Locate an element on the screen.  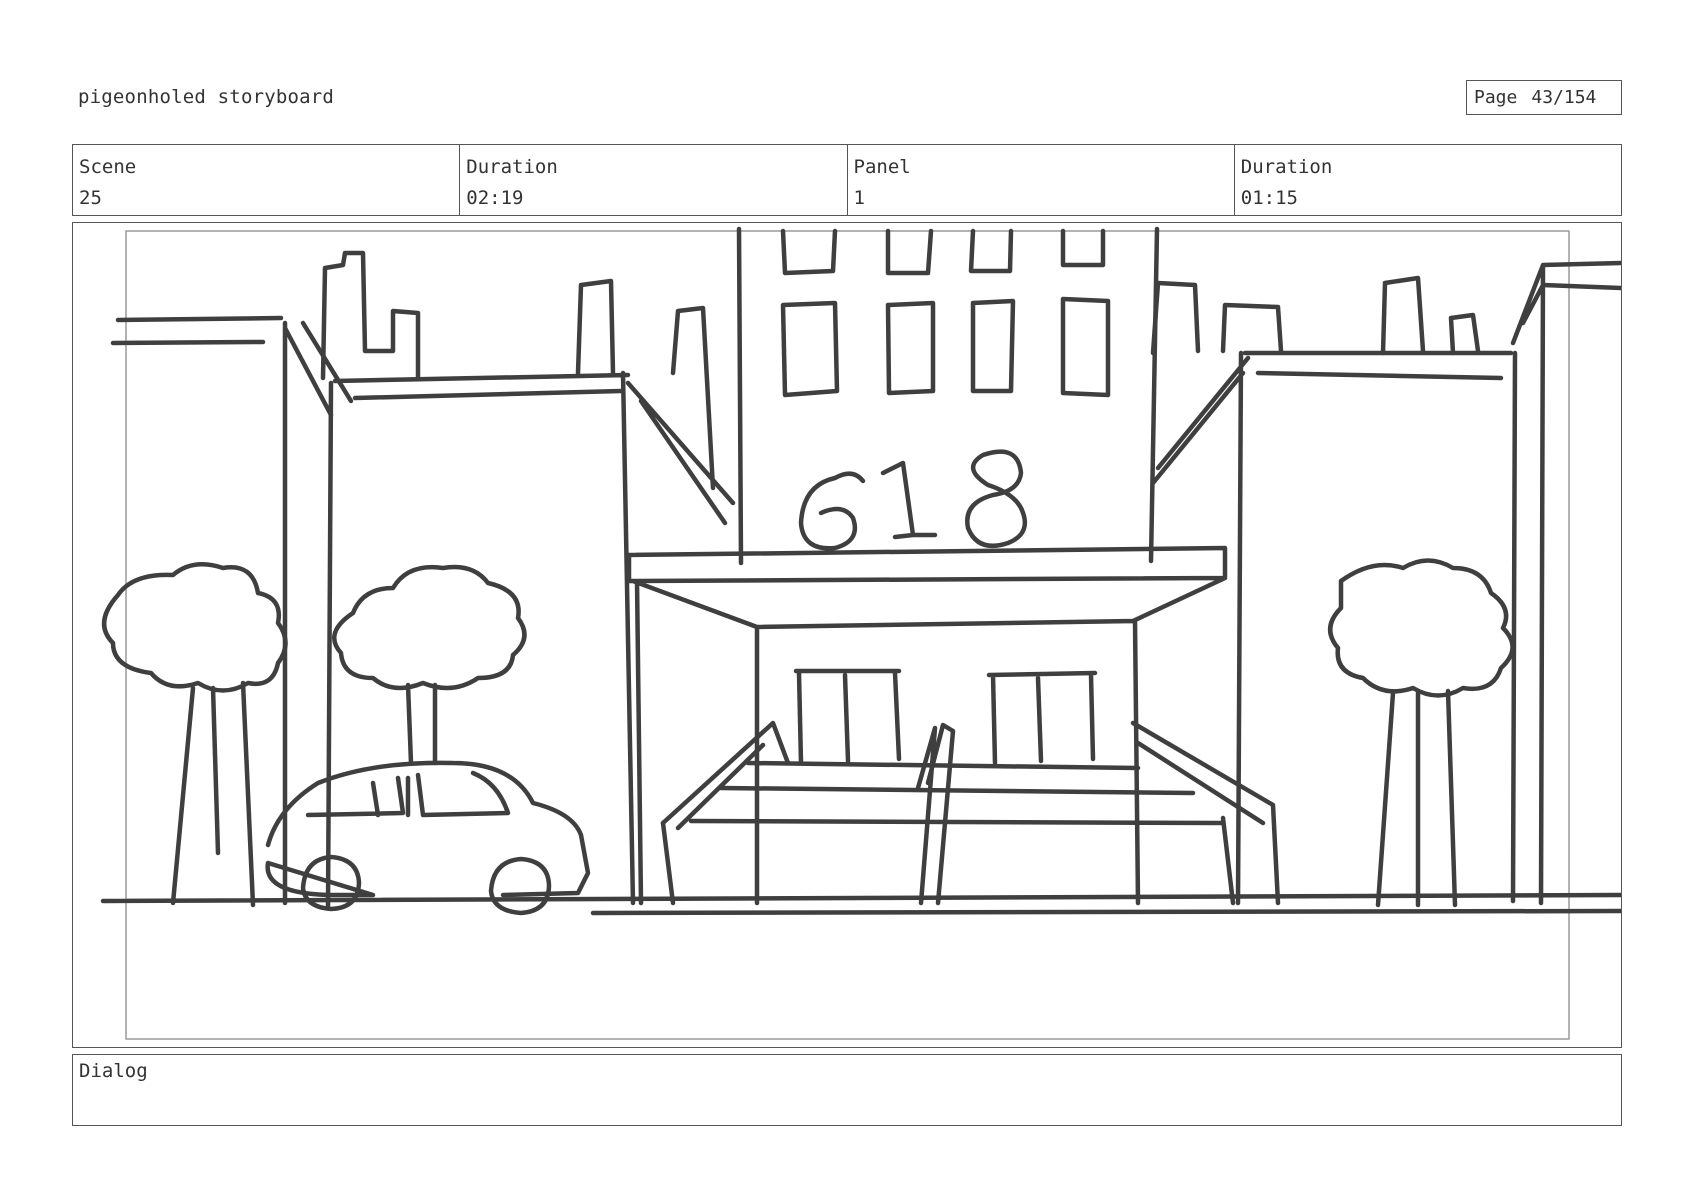
car-body is located at coordinates (428, 829).